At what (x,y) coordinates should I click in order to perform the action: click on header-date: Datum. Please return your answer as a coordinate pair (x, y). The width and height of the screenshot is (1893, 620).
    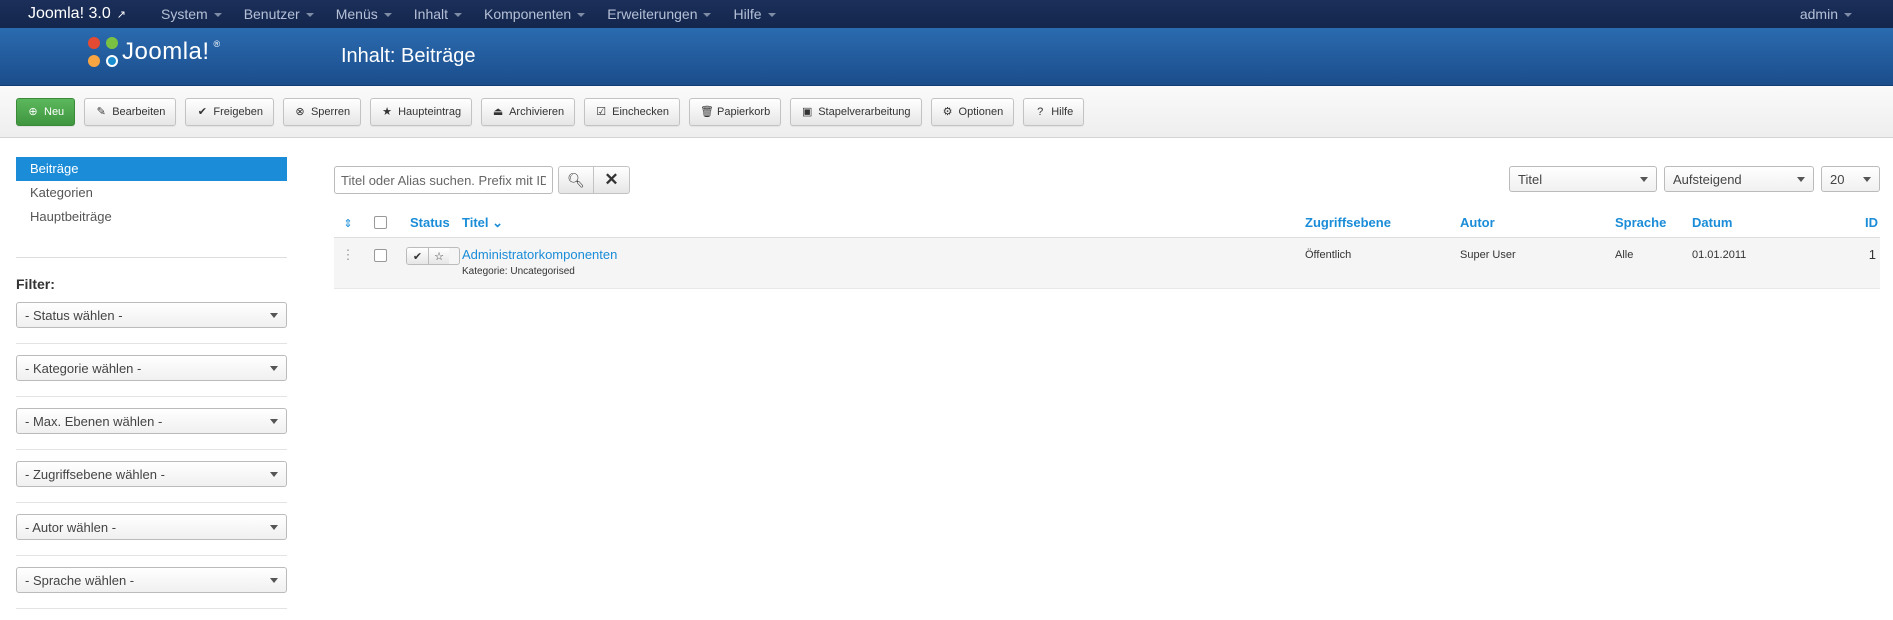
    Looking at the image, I should click on (1767, 222).